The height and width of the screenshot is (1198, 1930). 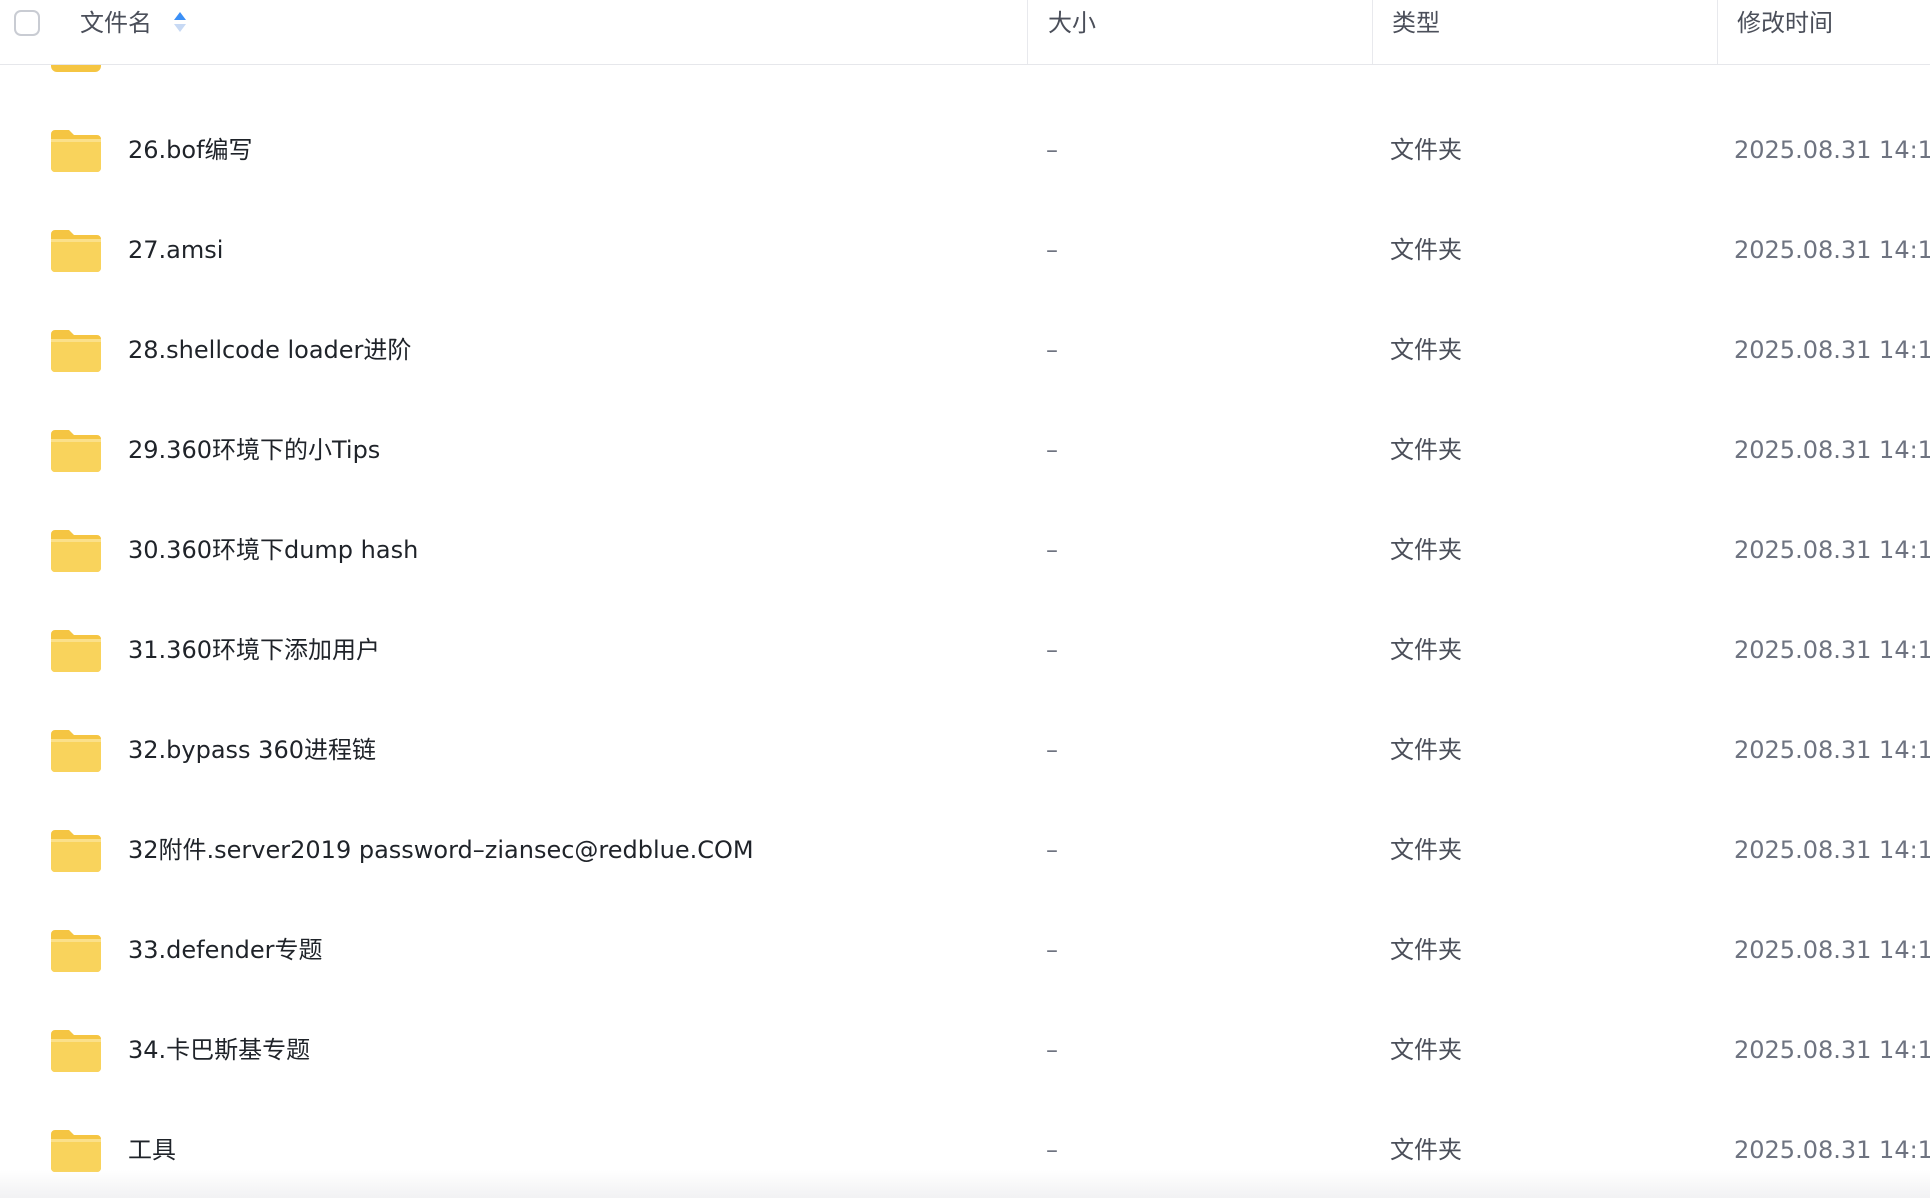 What do you see at coordinates (965, 1050) in the screenshot?
I see `file-row: 34.卡巴斯基专题 – 文件夹 2025.08.31 14:17` at bounding box center [965, 1050].